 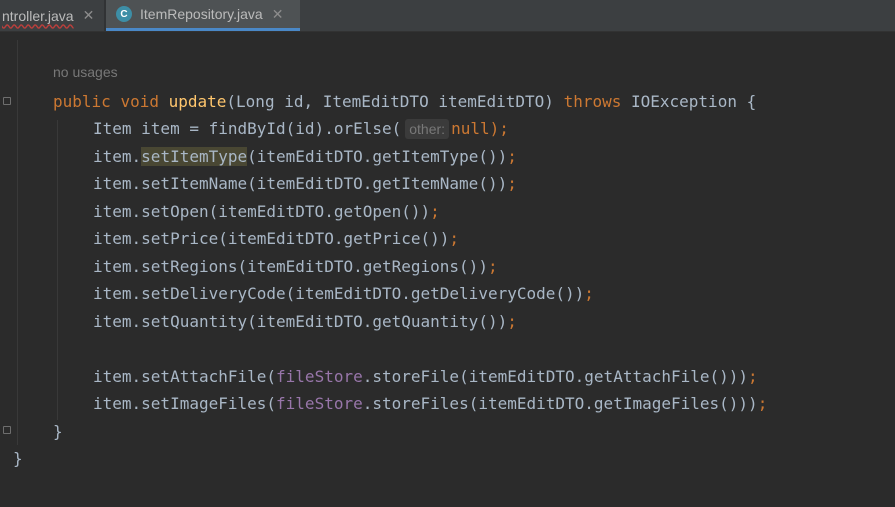 What do you see at coordinates (262, 211) in the screenshot?
I see `code-text: item.setOpen(itemEditDTO.getOpen())` at bounding box center [262, 211].